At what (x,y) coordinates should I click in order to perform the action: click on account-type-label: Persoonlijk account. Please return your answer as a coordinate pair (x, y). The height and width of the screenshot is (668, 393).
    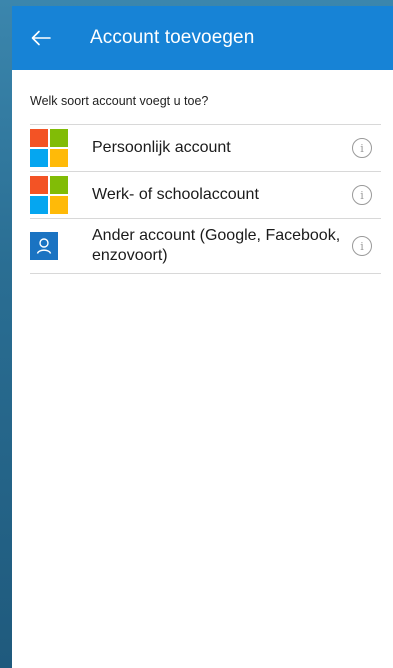
    Looking at the image, I should click on (161, 147).